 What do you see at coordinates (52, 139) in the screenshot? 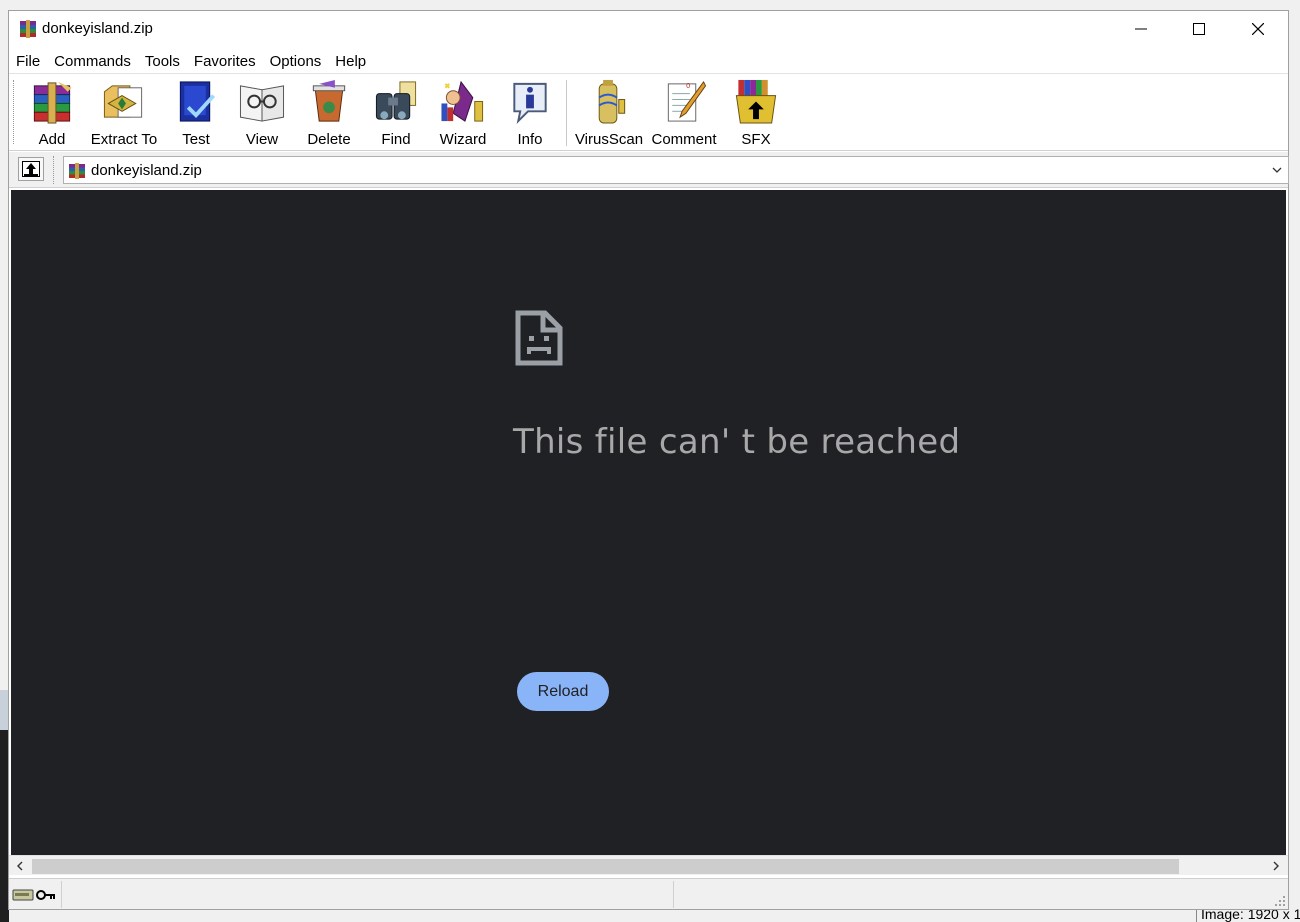
I see `toolbar-add-label: Add` at bounding box center [52, 139].